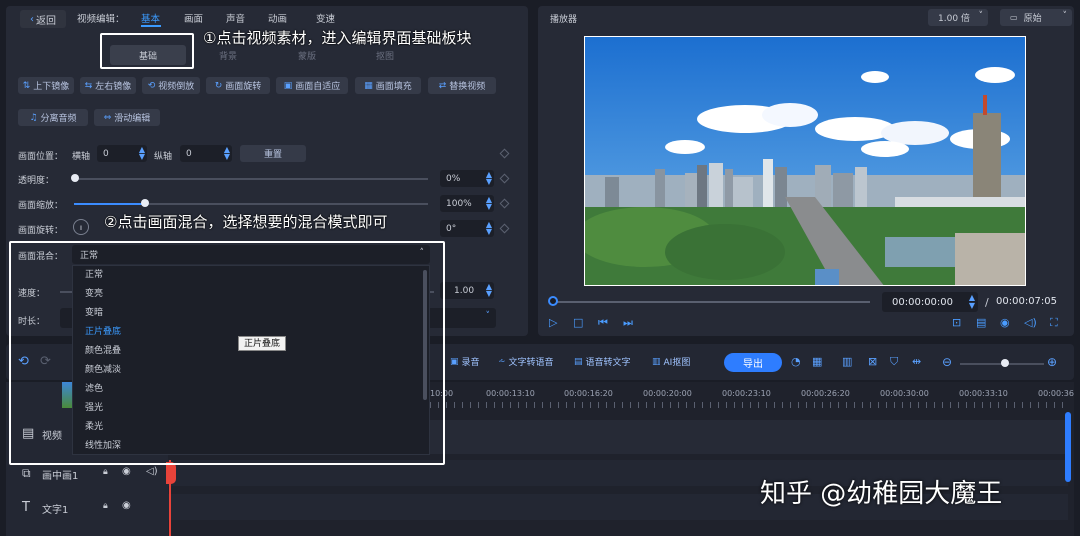 The width and height of the screenshot is (1080, 536). I want to click on freeze-icon: ⊠, so click(872, 361).